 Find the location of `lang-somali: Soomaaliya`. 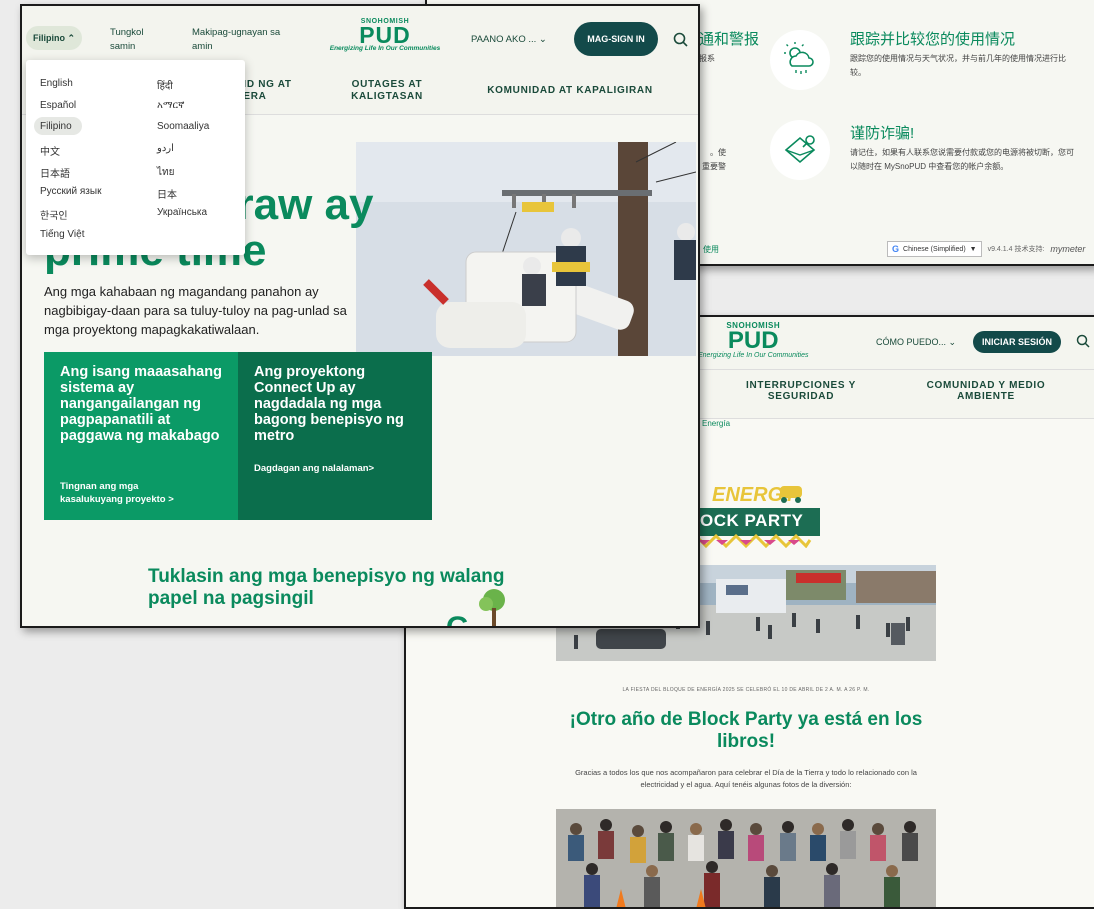

lang-somali: Soomaaliya is located at coordinates (183, 126).